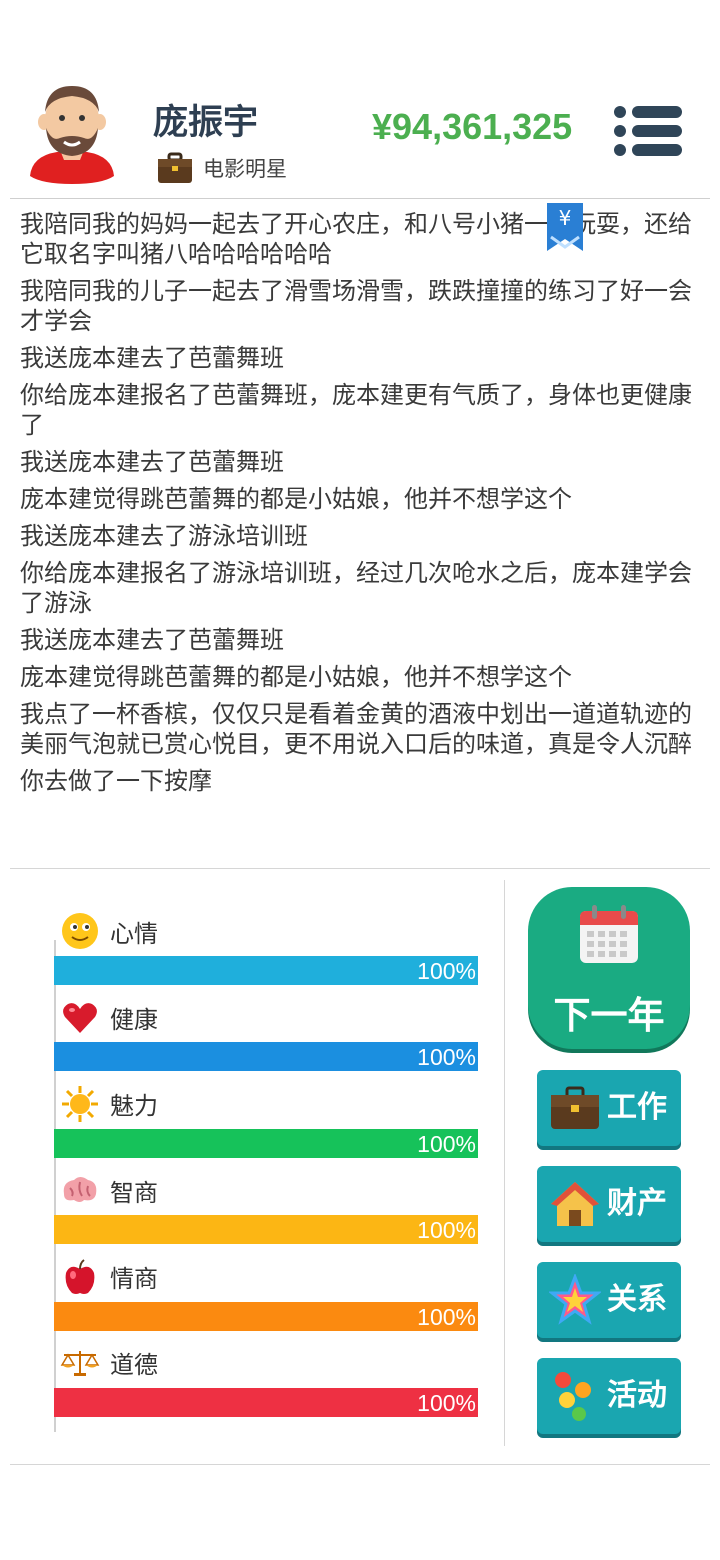  I want to click on player-name: 庞振宇, so click(206, 123).